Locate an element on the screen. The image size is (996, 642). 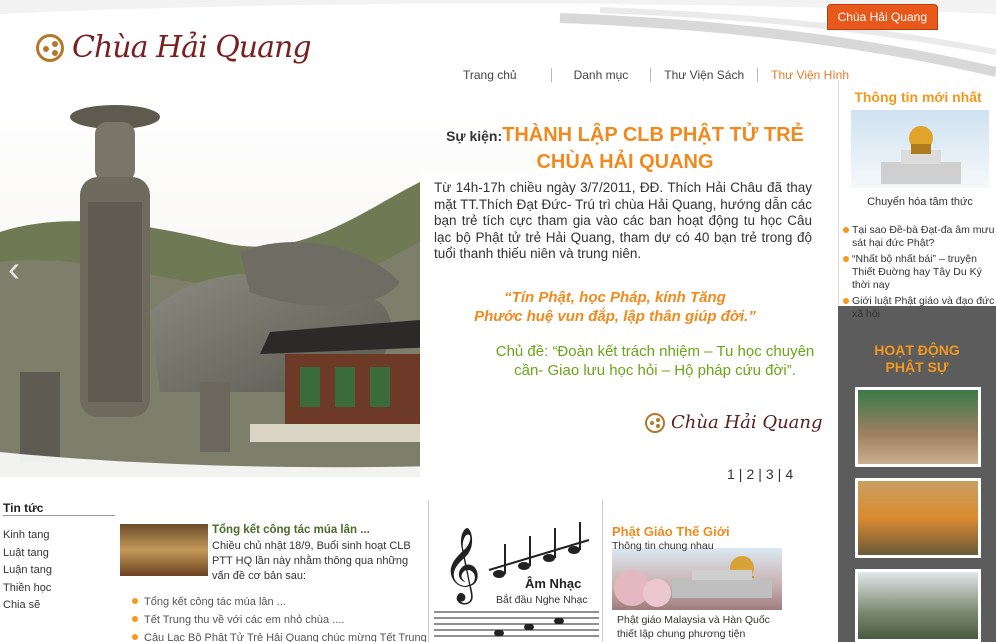
signature-text: Chùa Hải Quang is located at coordinates (747, 422).